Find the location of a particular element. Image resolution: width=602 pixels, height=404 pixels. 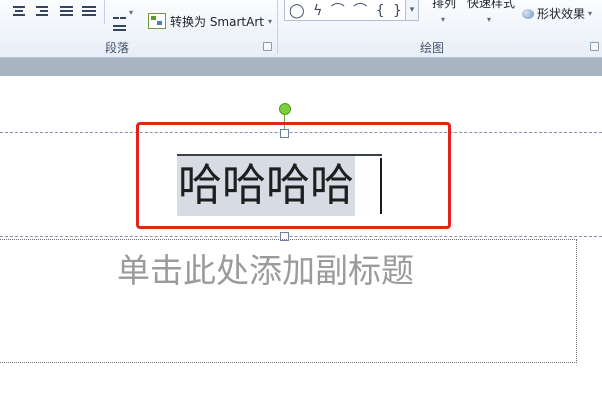

convert-smartart-label: 转换为 SmartArt is located at coordinates (217, 21).